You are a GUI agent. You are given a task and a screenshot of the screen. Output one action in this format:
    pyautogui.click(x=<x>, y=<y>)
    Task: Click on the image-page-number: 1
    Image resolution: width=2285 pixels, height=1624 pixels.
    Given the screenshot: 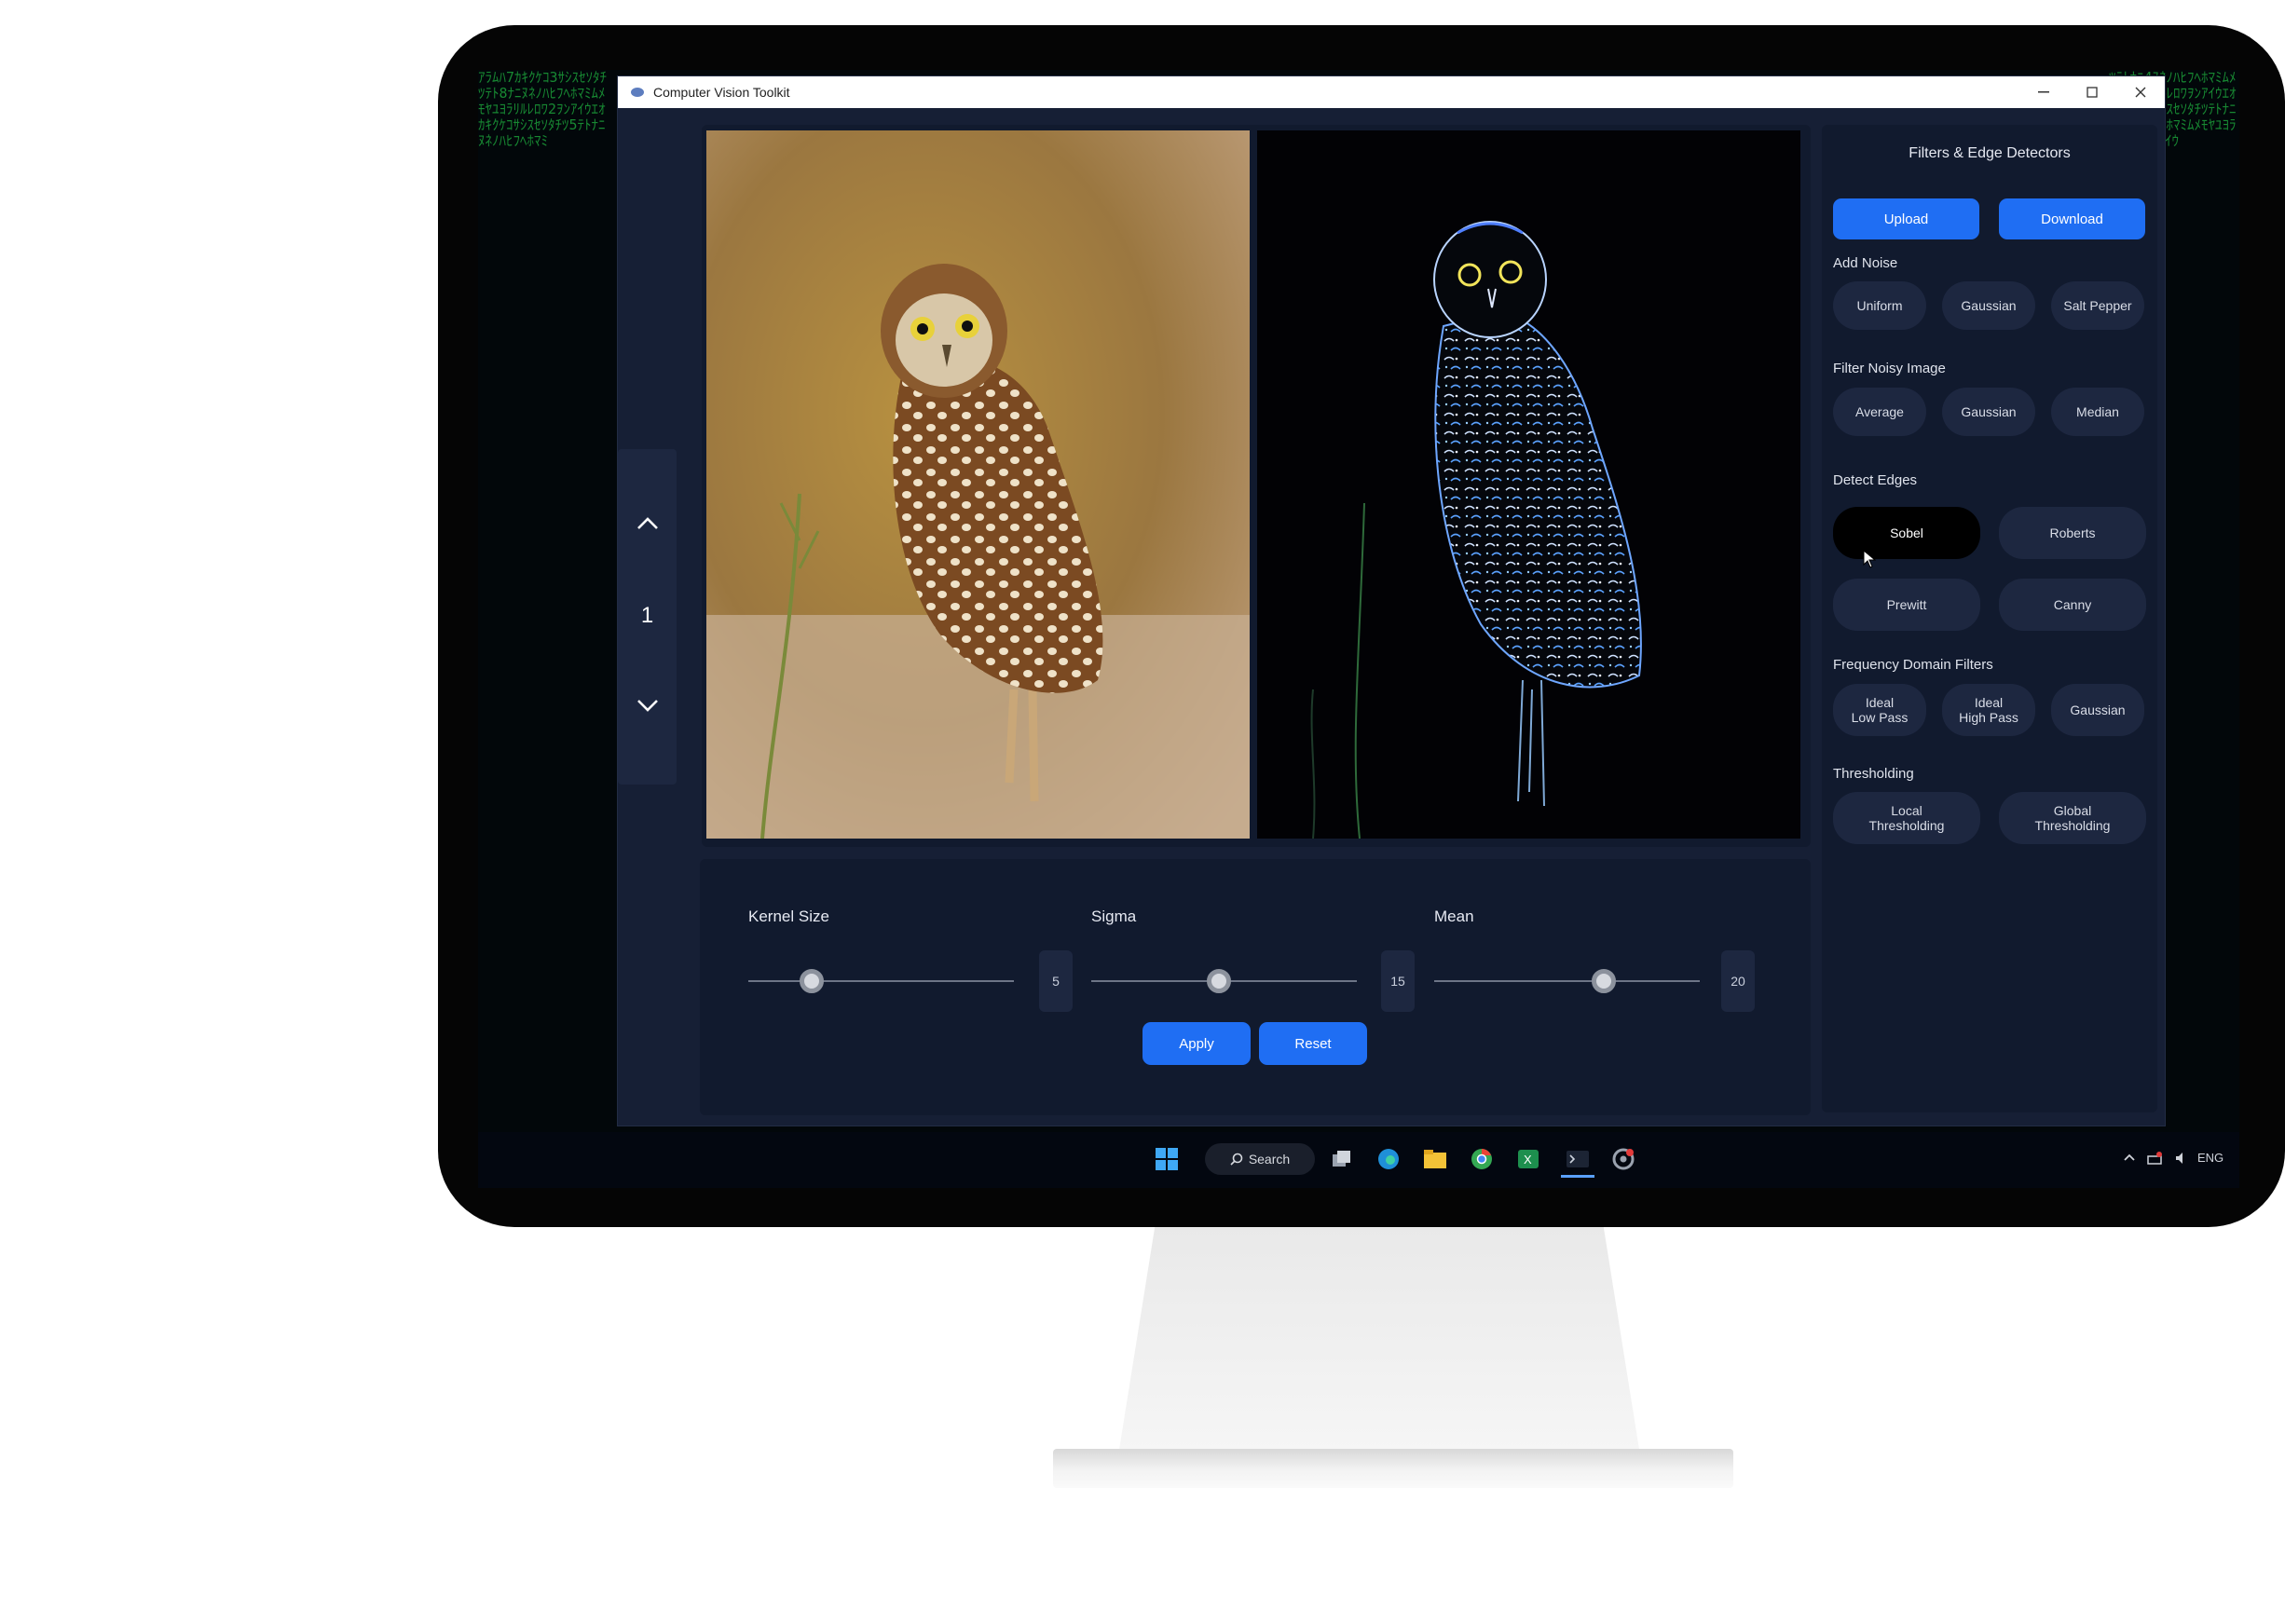 What is the action you would take?
    pyautogui.click(x=647, y=615)
    